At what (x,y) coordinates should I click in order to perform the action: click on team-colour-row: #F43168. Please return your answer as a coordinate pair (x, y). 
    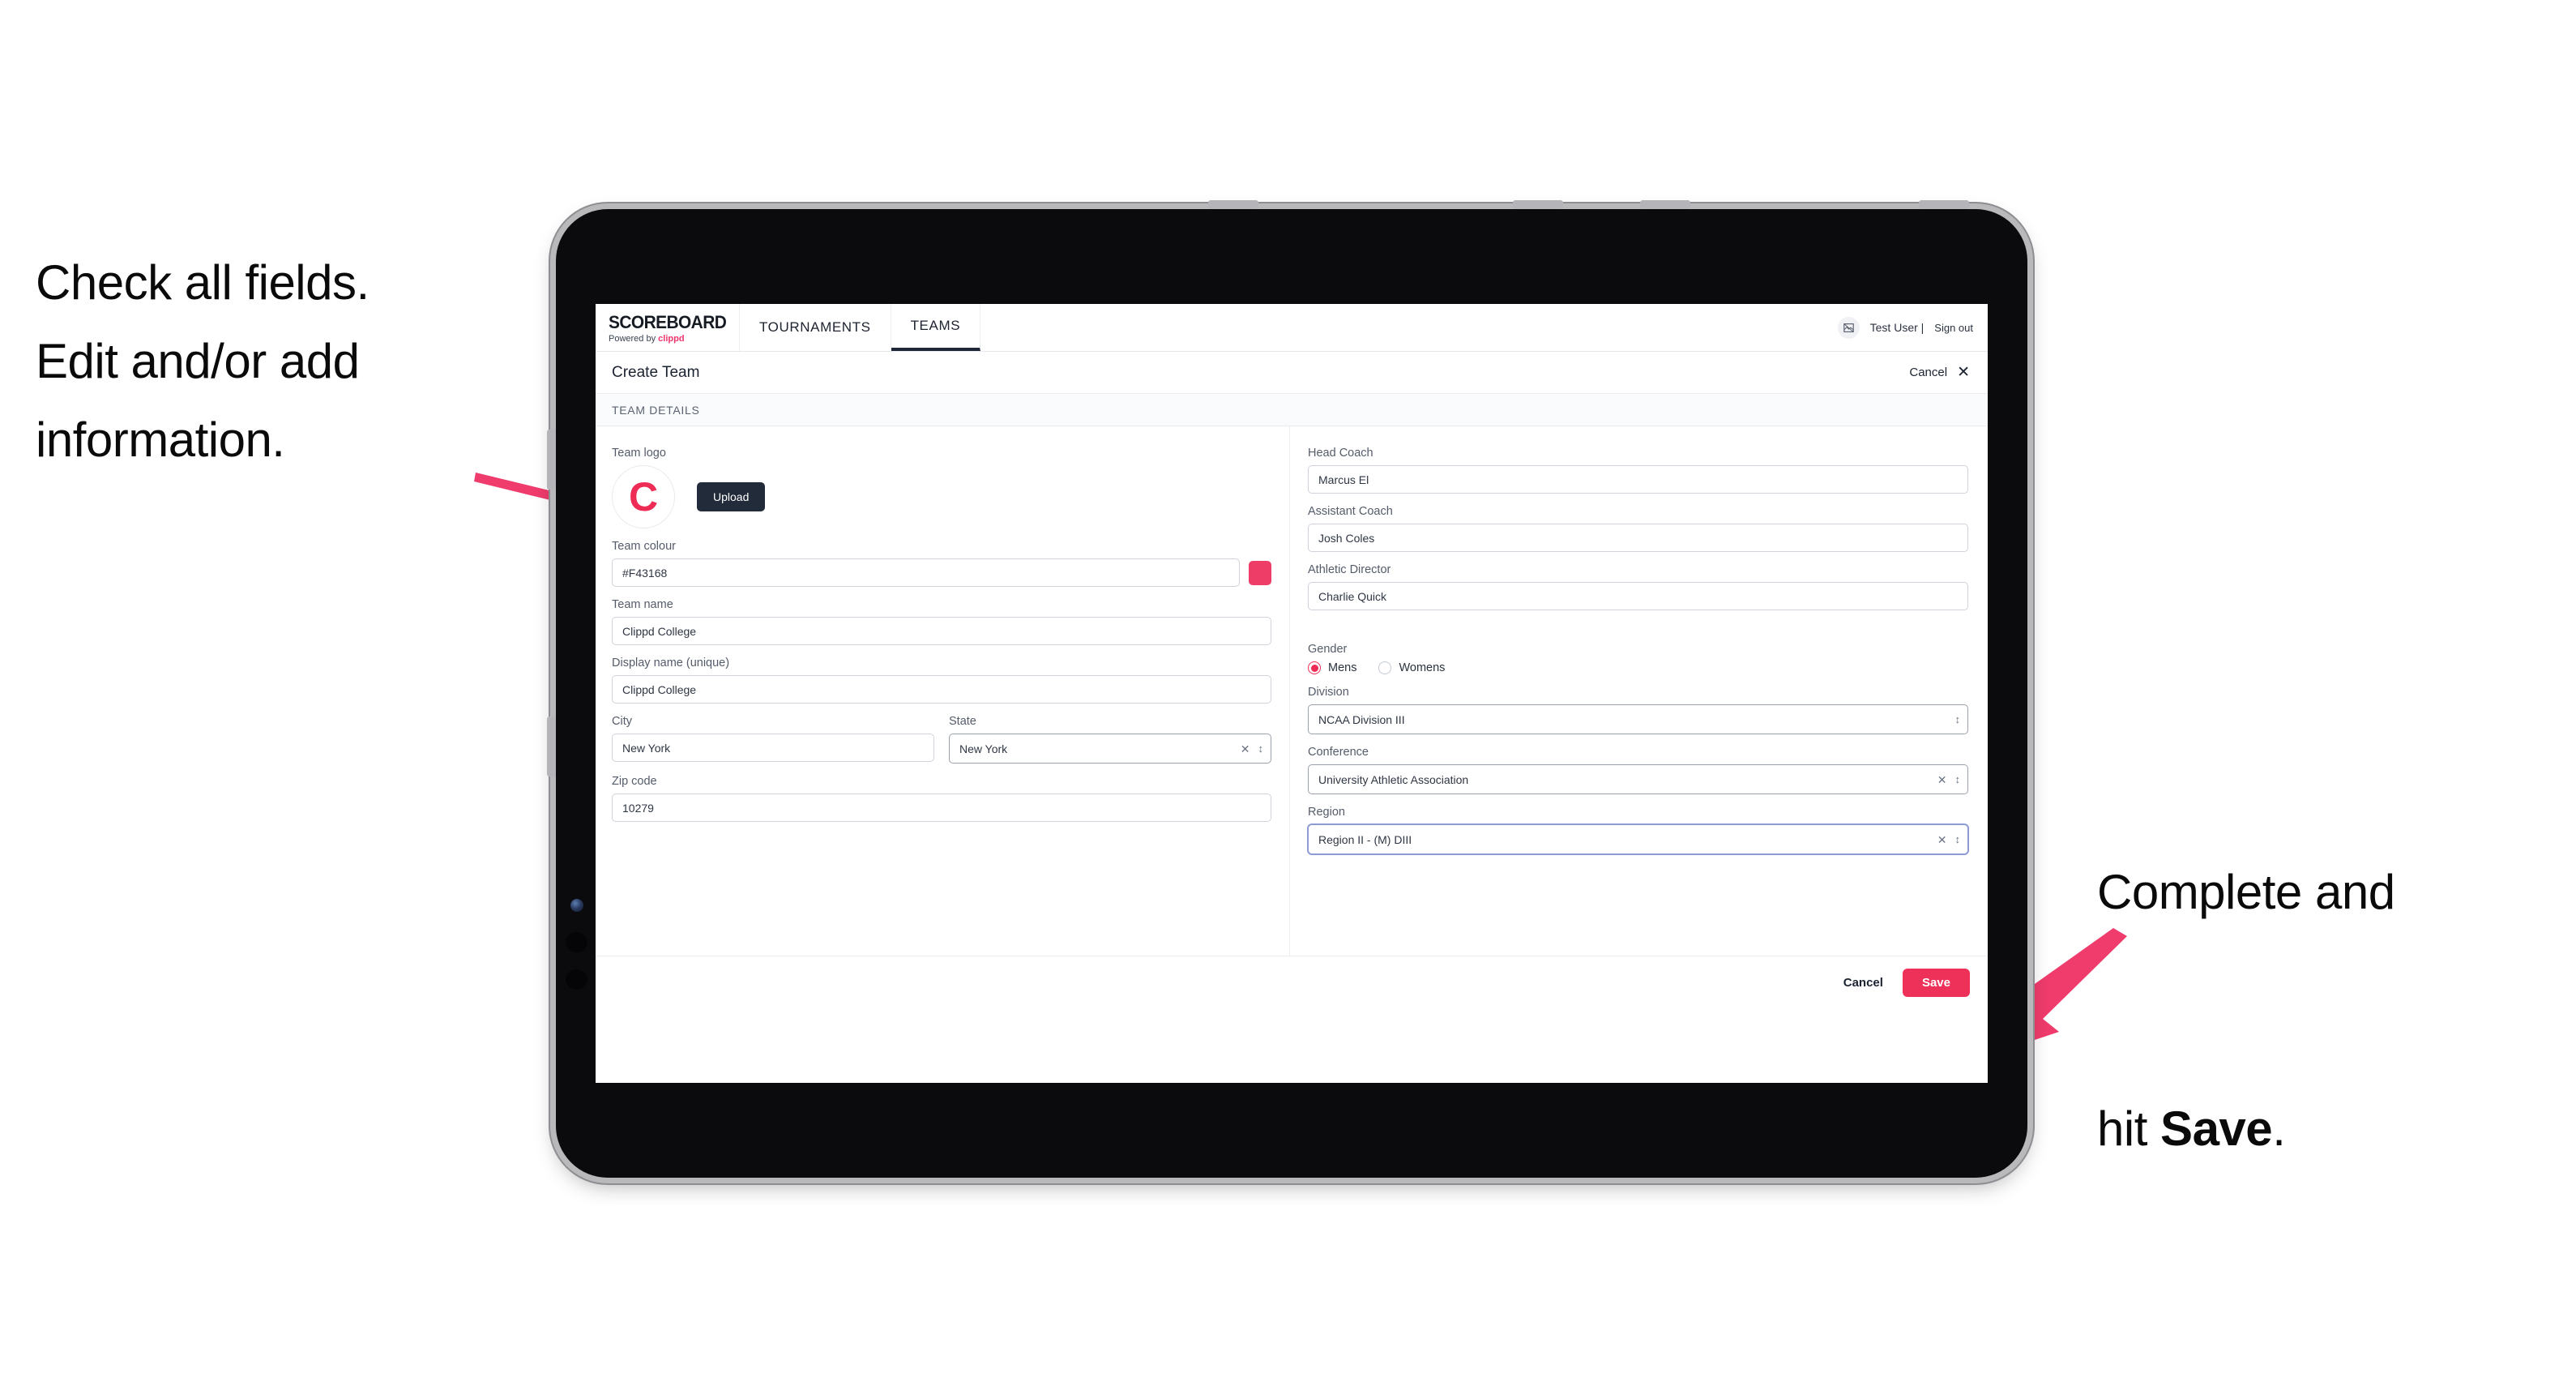
    Looking at the image, I should click on (941, 572).